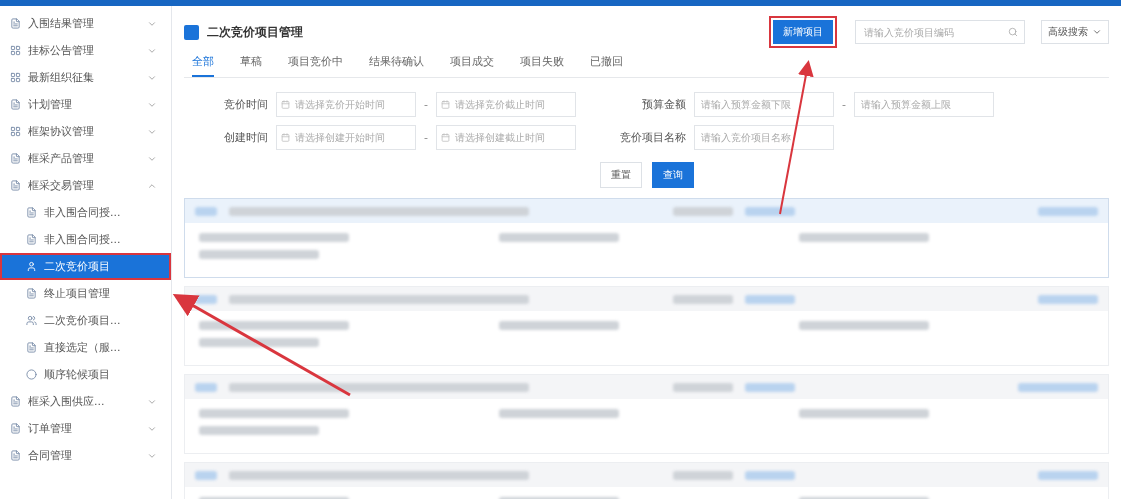 This screenshot has height=499, width=1121. What do you see at coordinates (396, 63) in the screenshot?
I see `tab: 结果待确认` at bounding box center [396, 63].